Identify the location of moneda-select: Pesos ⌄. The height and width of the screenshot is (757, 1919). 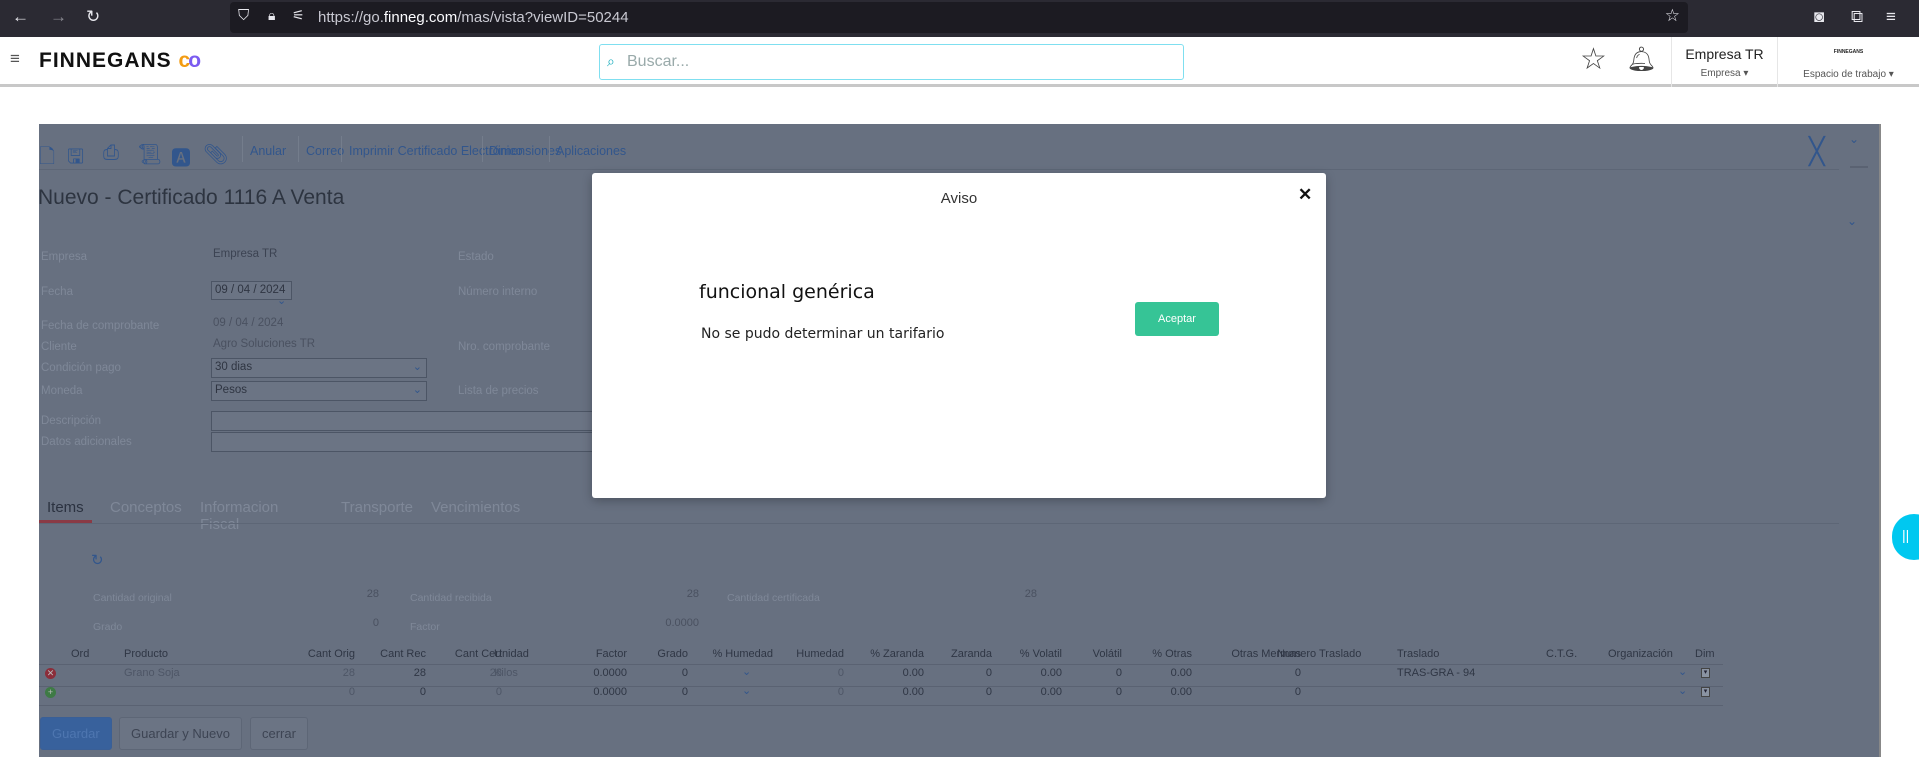
(319, 391).